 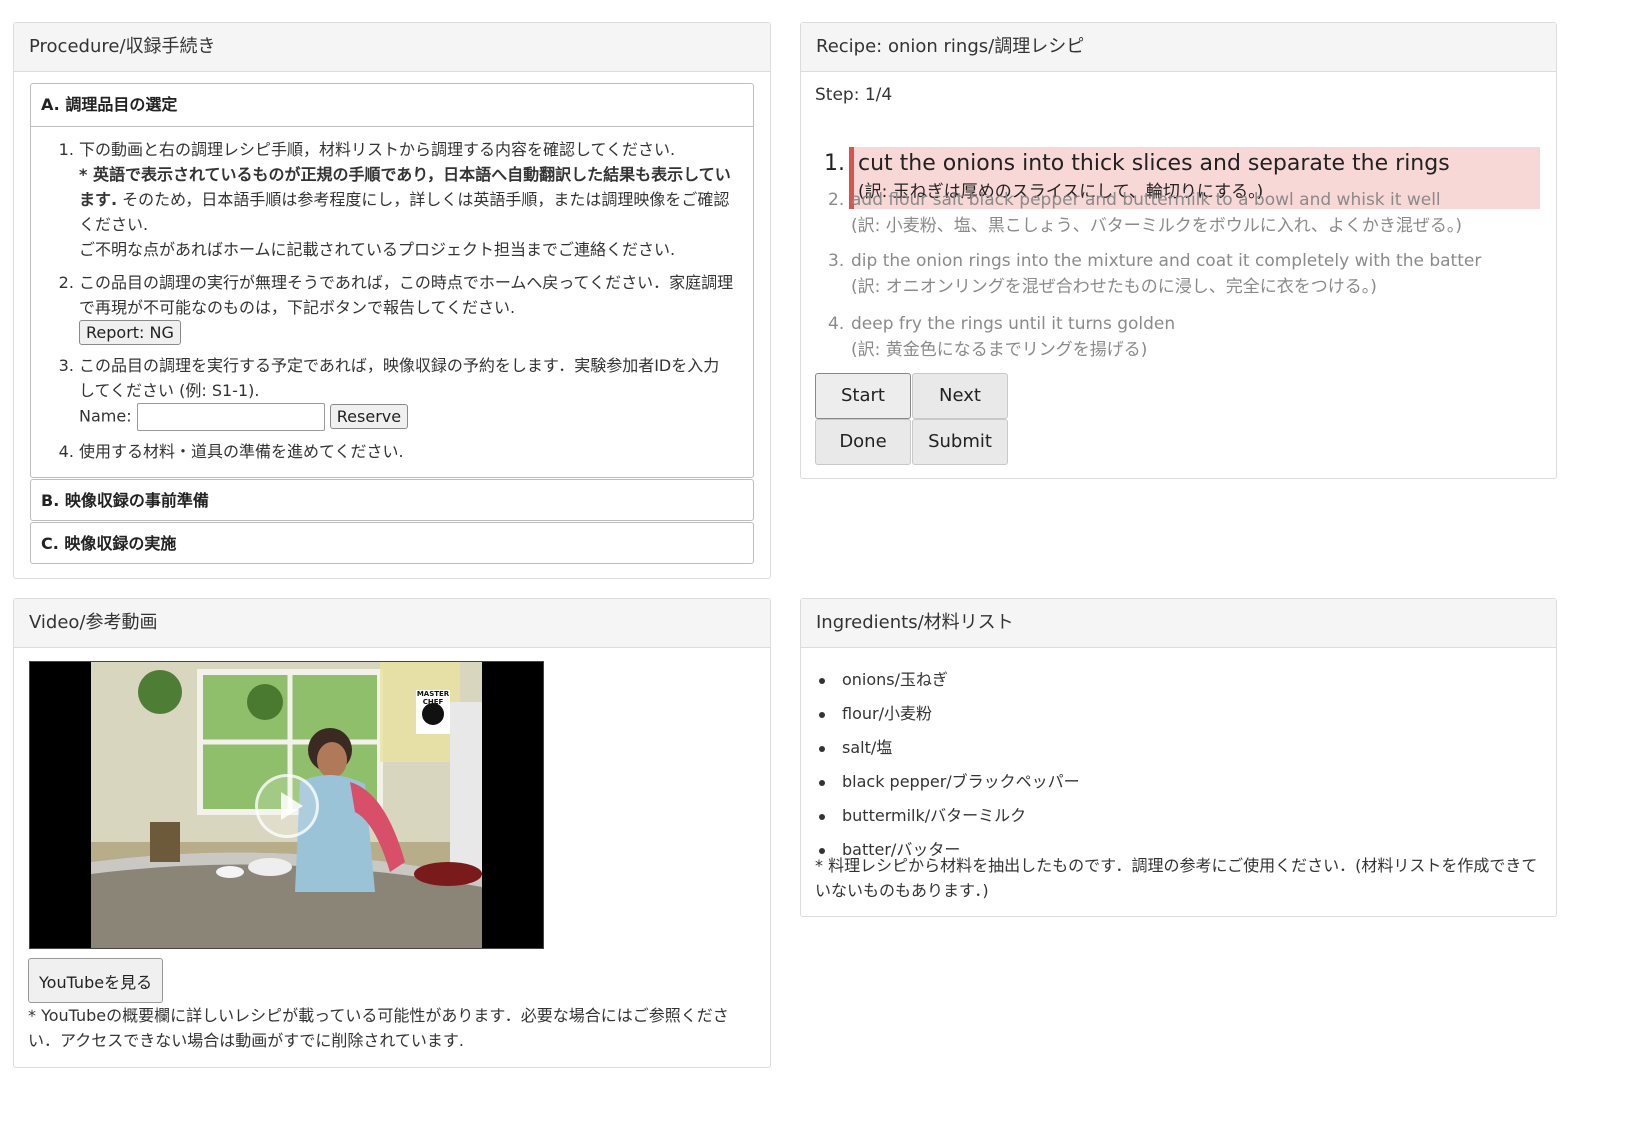 What do you see at coordinates (1178, 47) in the screenshot?
I see `recipe-panel-title: Recipe: onion rings/調理レシピ` at bounding box center [1178, 47].